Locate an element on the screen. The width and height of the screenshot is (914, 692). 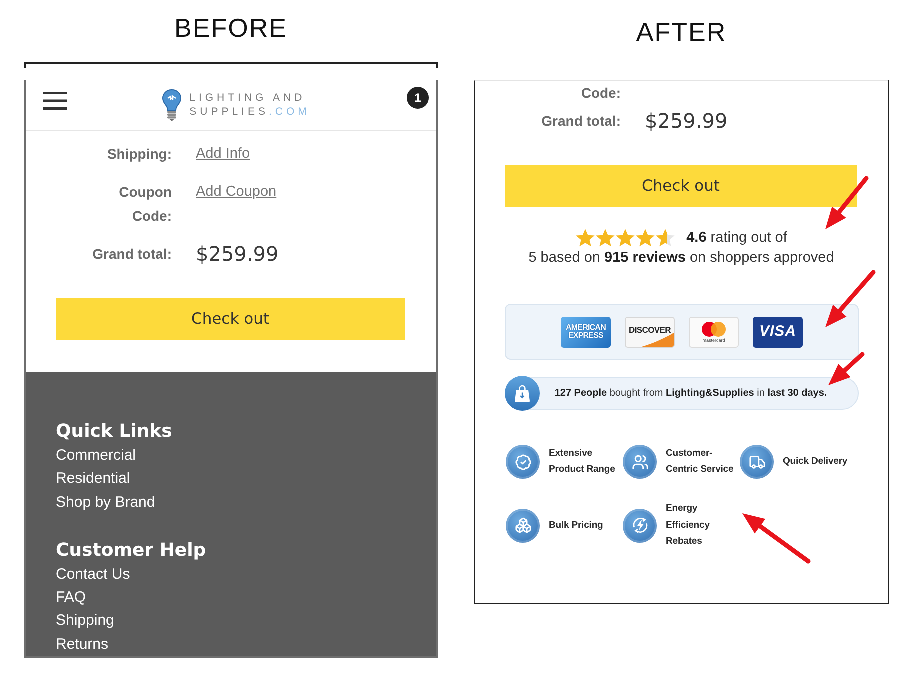
footer-link: FAQ is located at coordinates (71, 598).